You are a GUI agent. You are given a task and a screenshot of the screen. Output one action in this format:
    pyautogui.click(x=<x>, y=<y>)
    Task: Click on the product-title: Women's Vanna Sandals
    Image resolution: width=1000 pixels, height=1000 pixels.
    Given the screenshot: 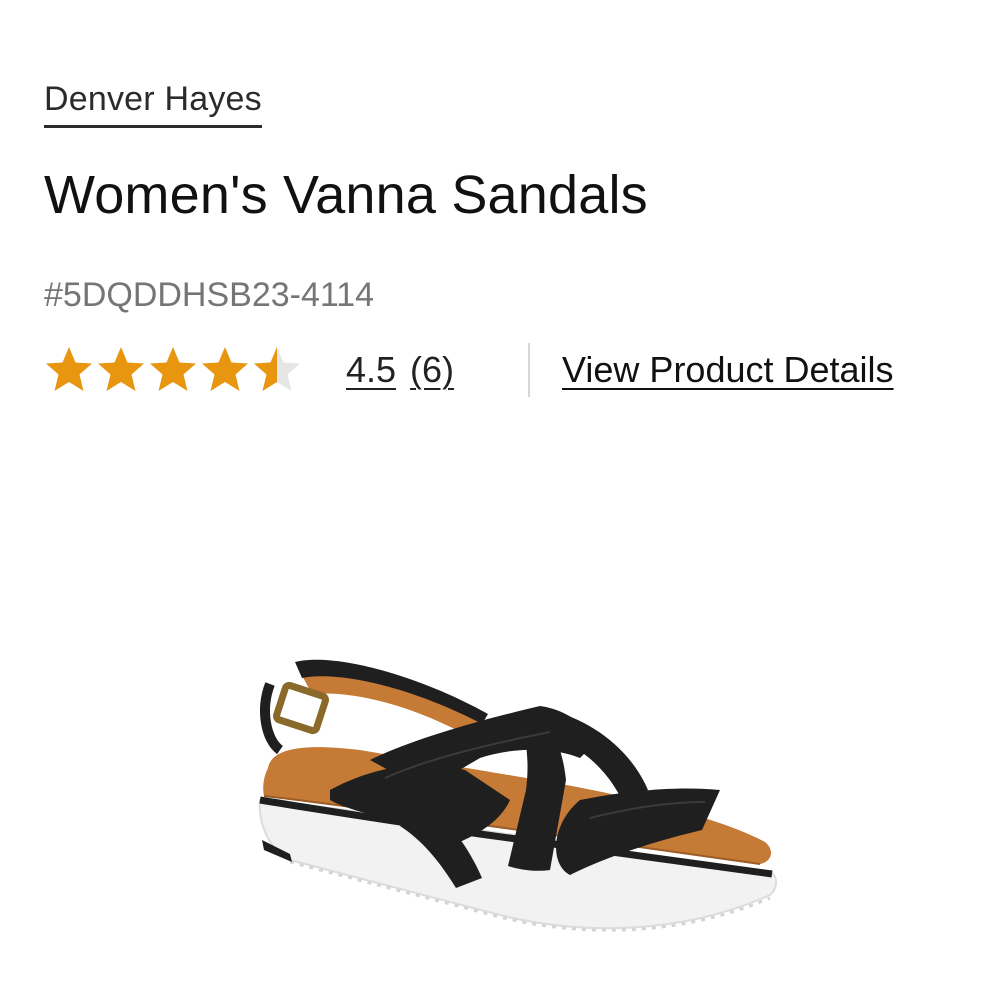 What is the action you would take?
    pyautogui.click(x=346, y=195)
    